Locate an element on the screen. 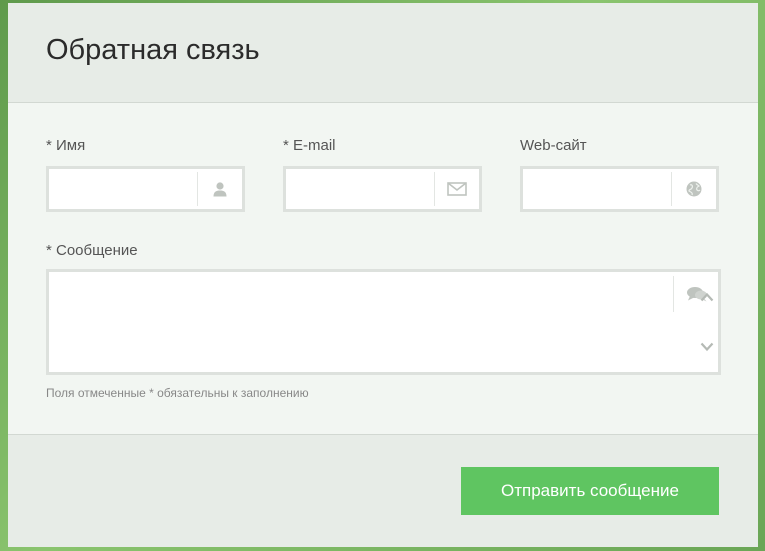 Image resolution: width=765 pixels, height=551 pixels. email-input is located at coordinates (359, 189).